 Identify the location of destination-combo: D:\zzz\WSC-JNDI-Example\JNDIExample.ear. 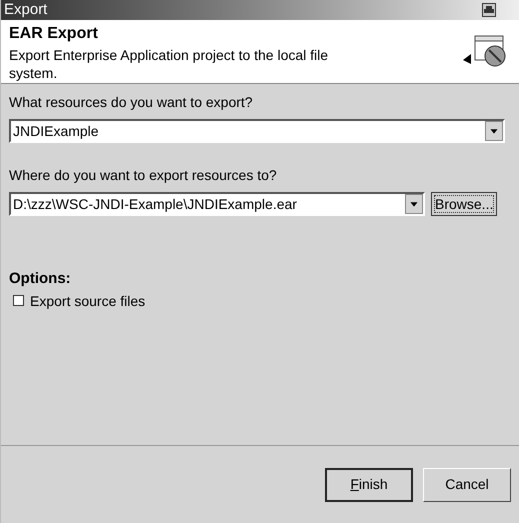
(217, 204).